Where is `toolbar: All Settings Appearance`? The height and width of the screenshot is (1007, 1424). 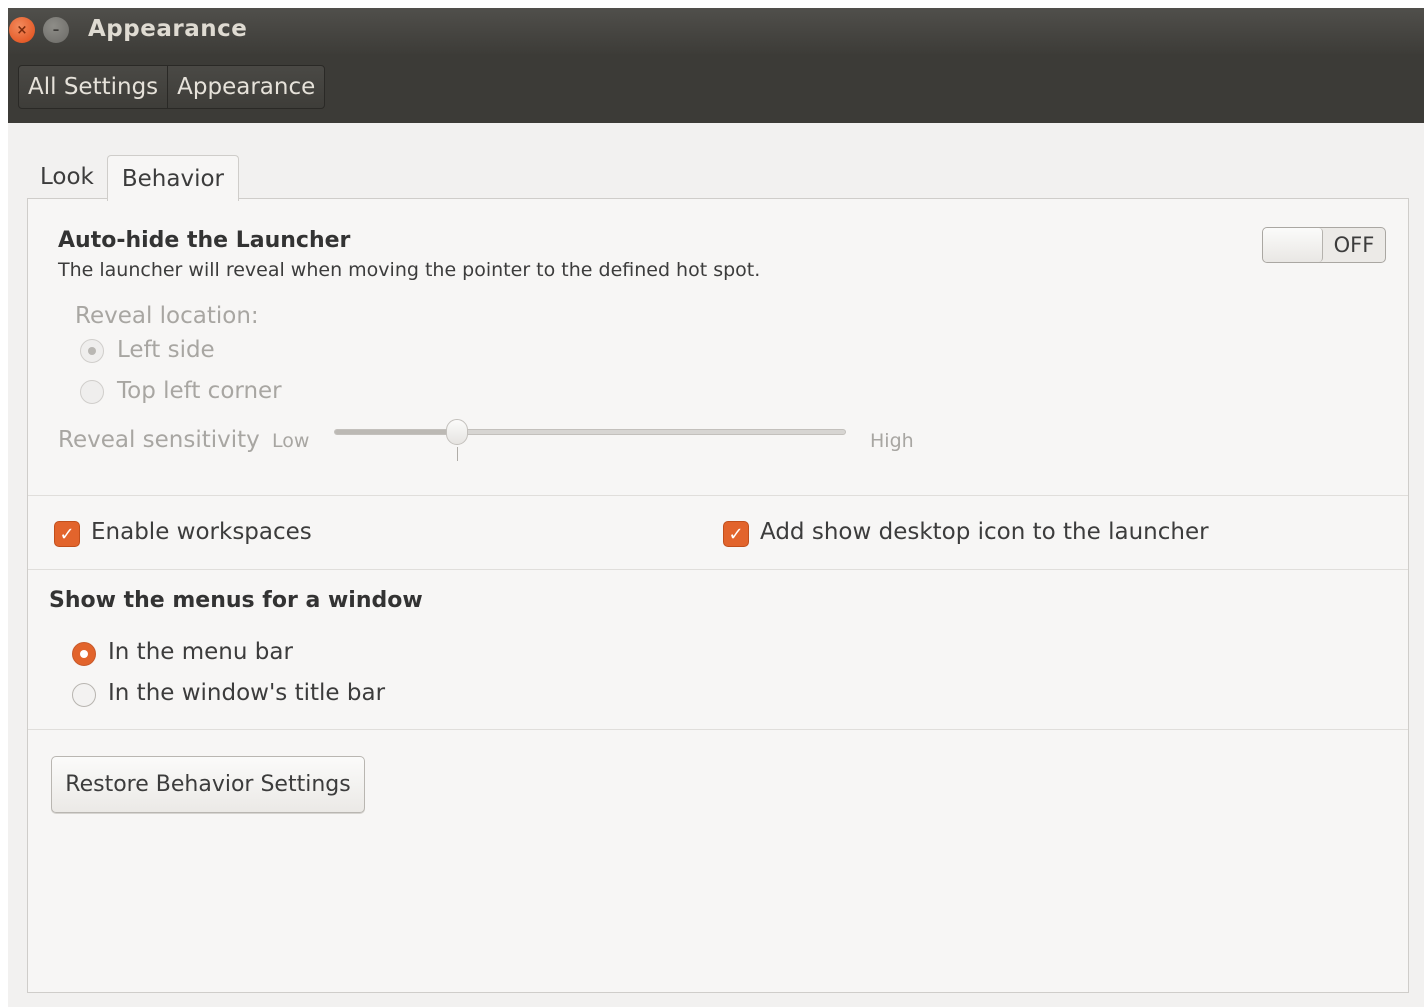
toolbar: All Settings Appearance is located at coordinates (716, 88).